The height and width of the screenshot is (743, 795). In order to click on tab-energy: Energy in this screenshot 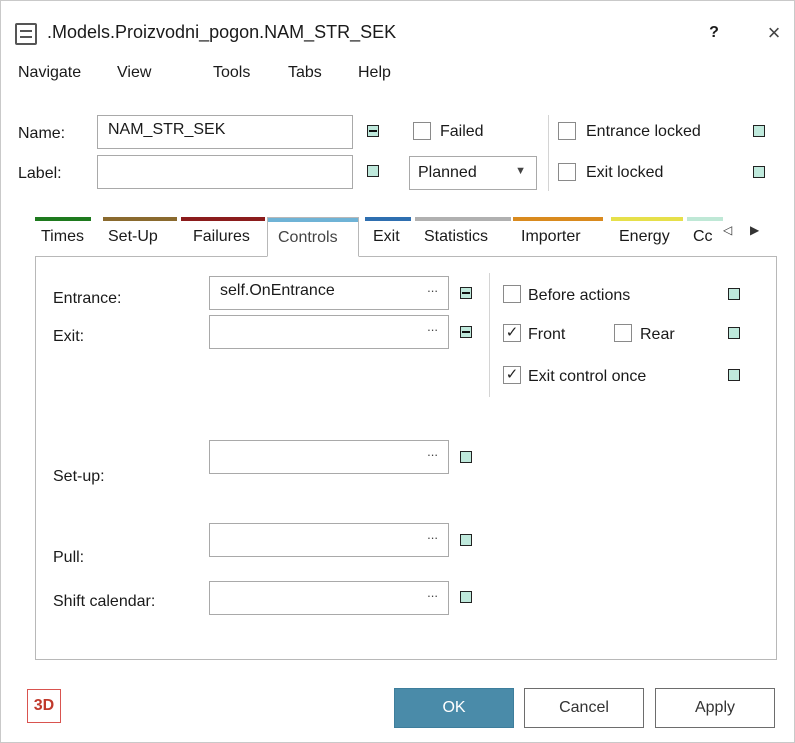, I will do `click(647, 237)`.